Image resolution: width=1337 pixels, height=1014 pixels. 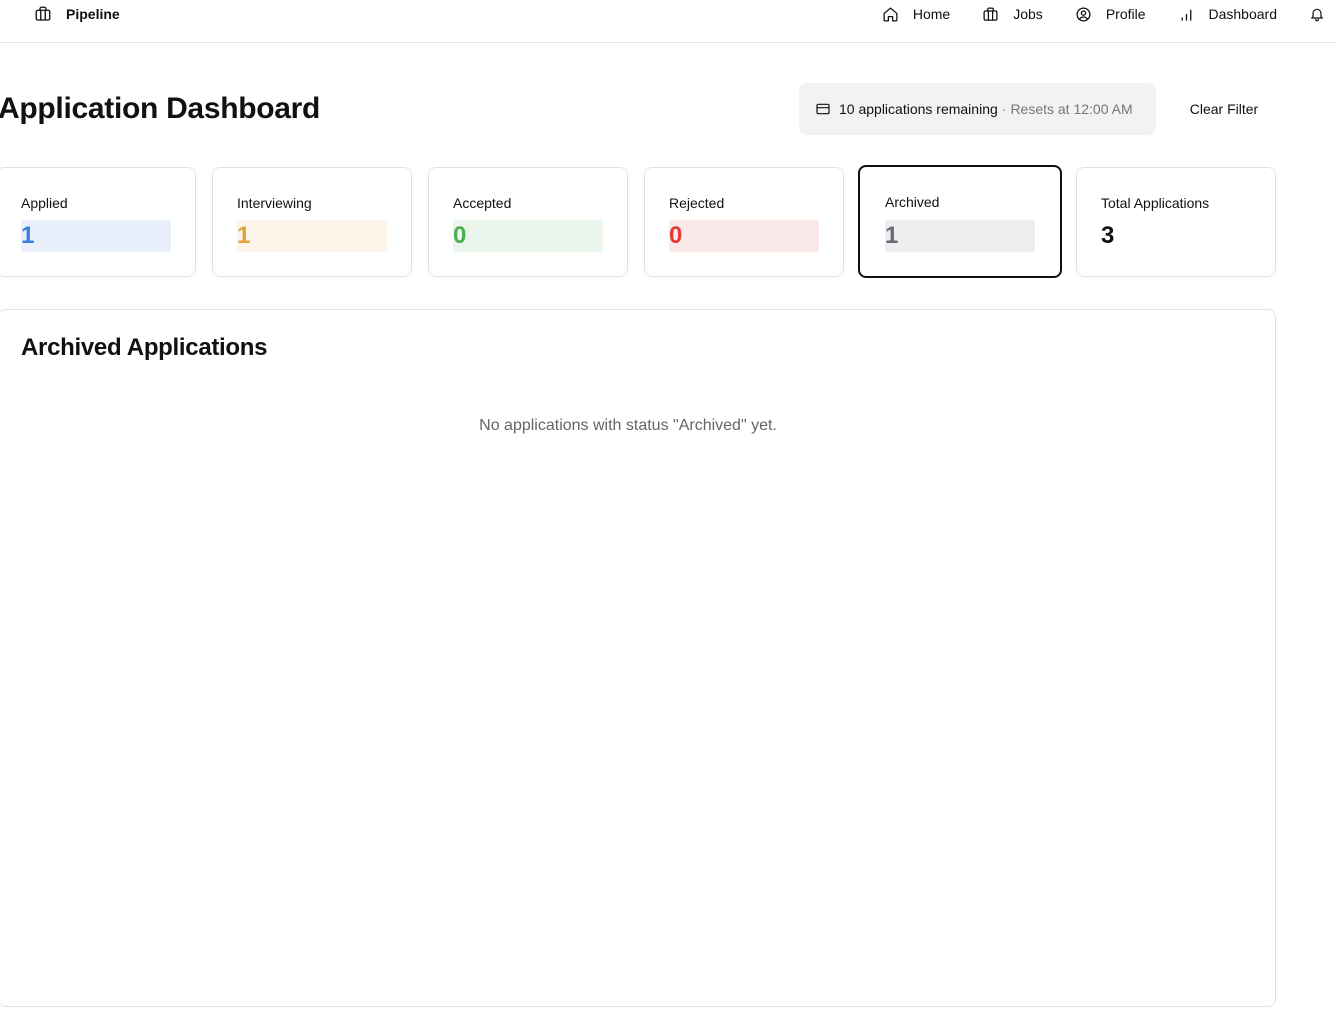 I want to click on top-nav: Pipeline Home Jobs Profile Dashboard, so click(x=668, y=21).